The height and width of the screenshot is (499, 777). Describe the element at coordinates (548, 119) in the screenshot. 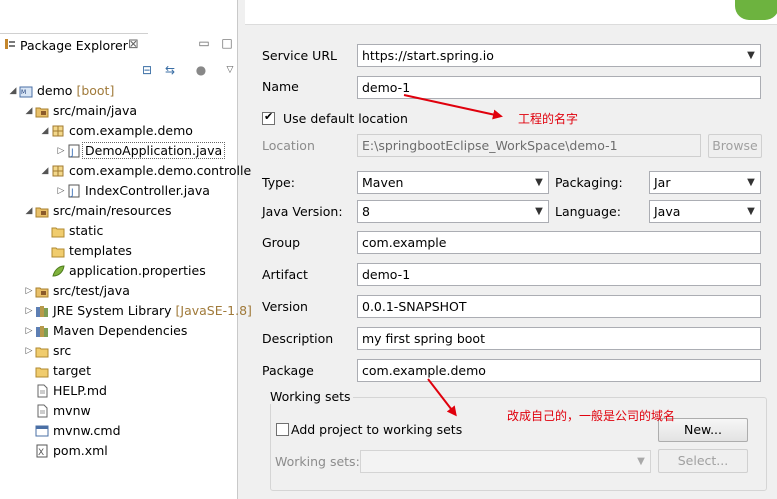

I see `name-annotation-text: 工程的名字` at that location.